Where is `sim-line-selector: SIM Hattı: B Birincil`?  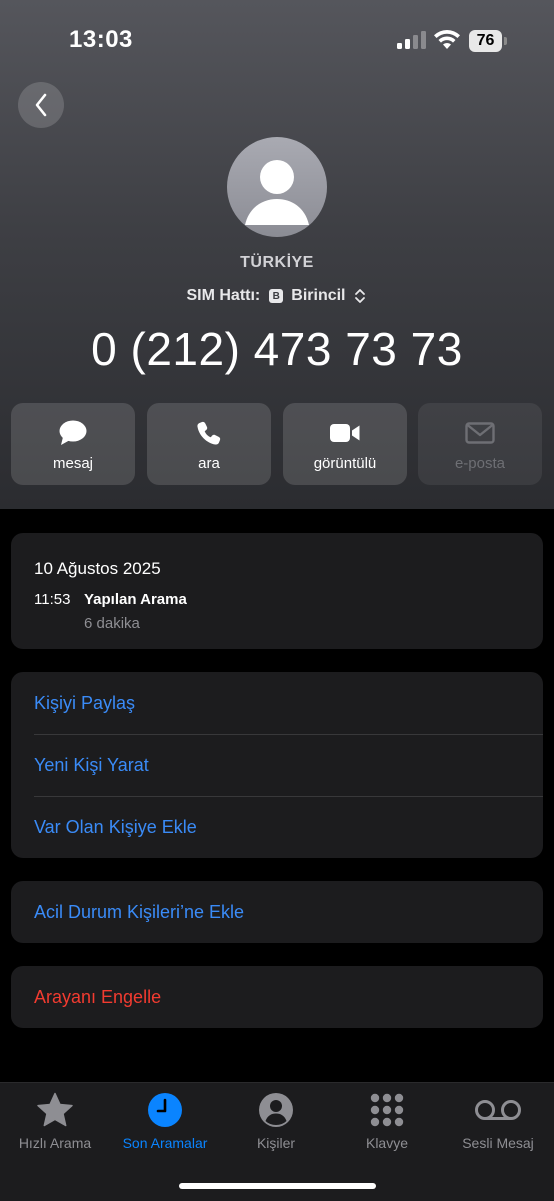 sim-line-selector: SIM Hattı: B Birincil is located at coordinates (277, 296).